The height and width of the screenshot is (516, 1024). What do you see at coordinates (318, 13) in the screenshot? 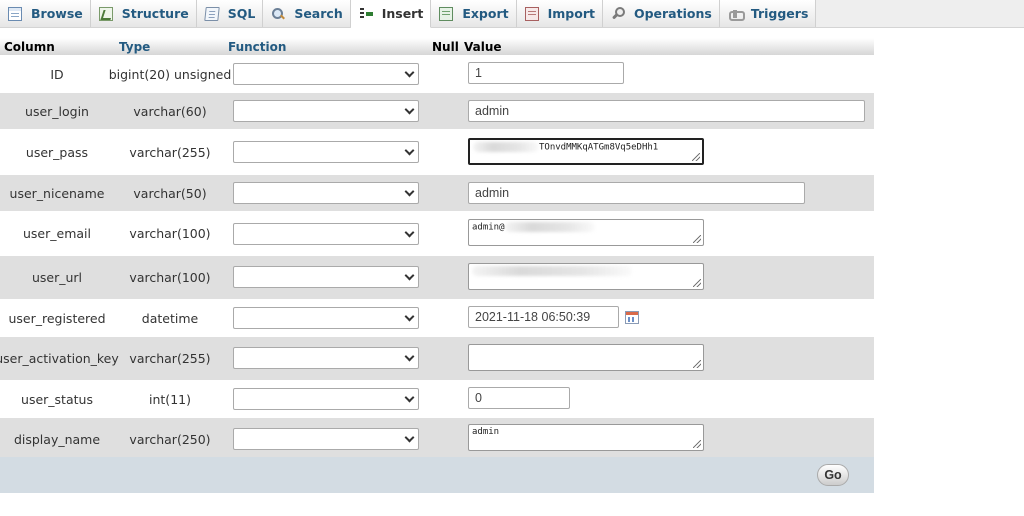
I see `tab-label: Search` at bounding box center [318, 13].